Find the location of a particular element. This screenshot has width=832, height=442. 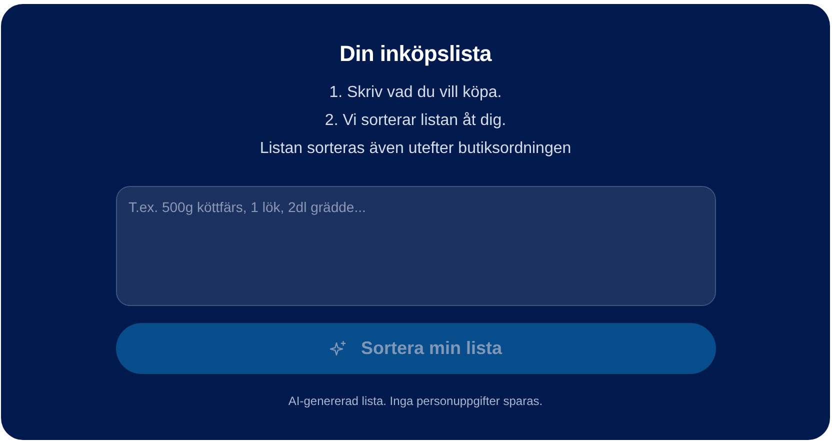

disclaimer-text: AI-genererad lista. Inga personuppgifter sparas. is located at coordinates (415, 401).